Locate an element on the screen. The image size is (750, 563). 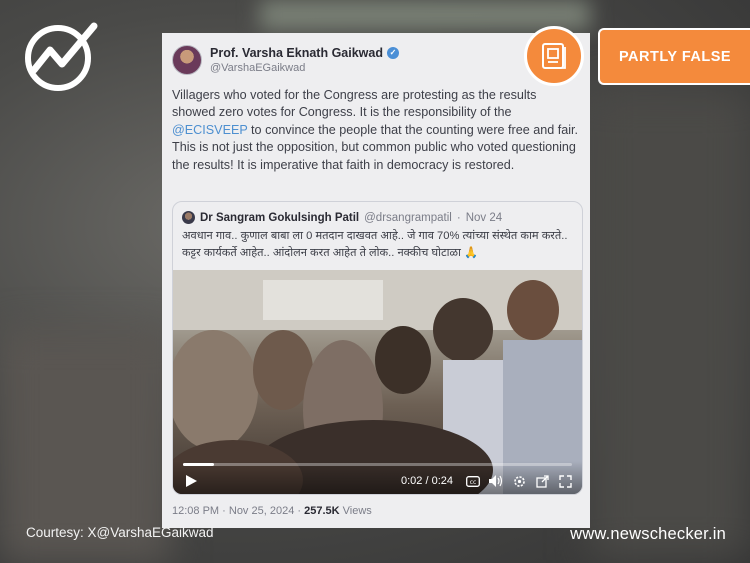
newschecker-logo-icon is located at coordinates (61, 55).